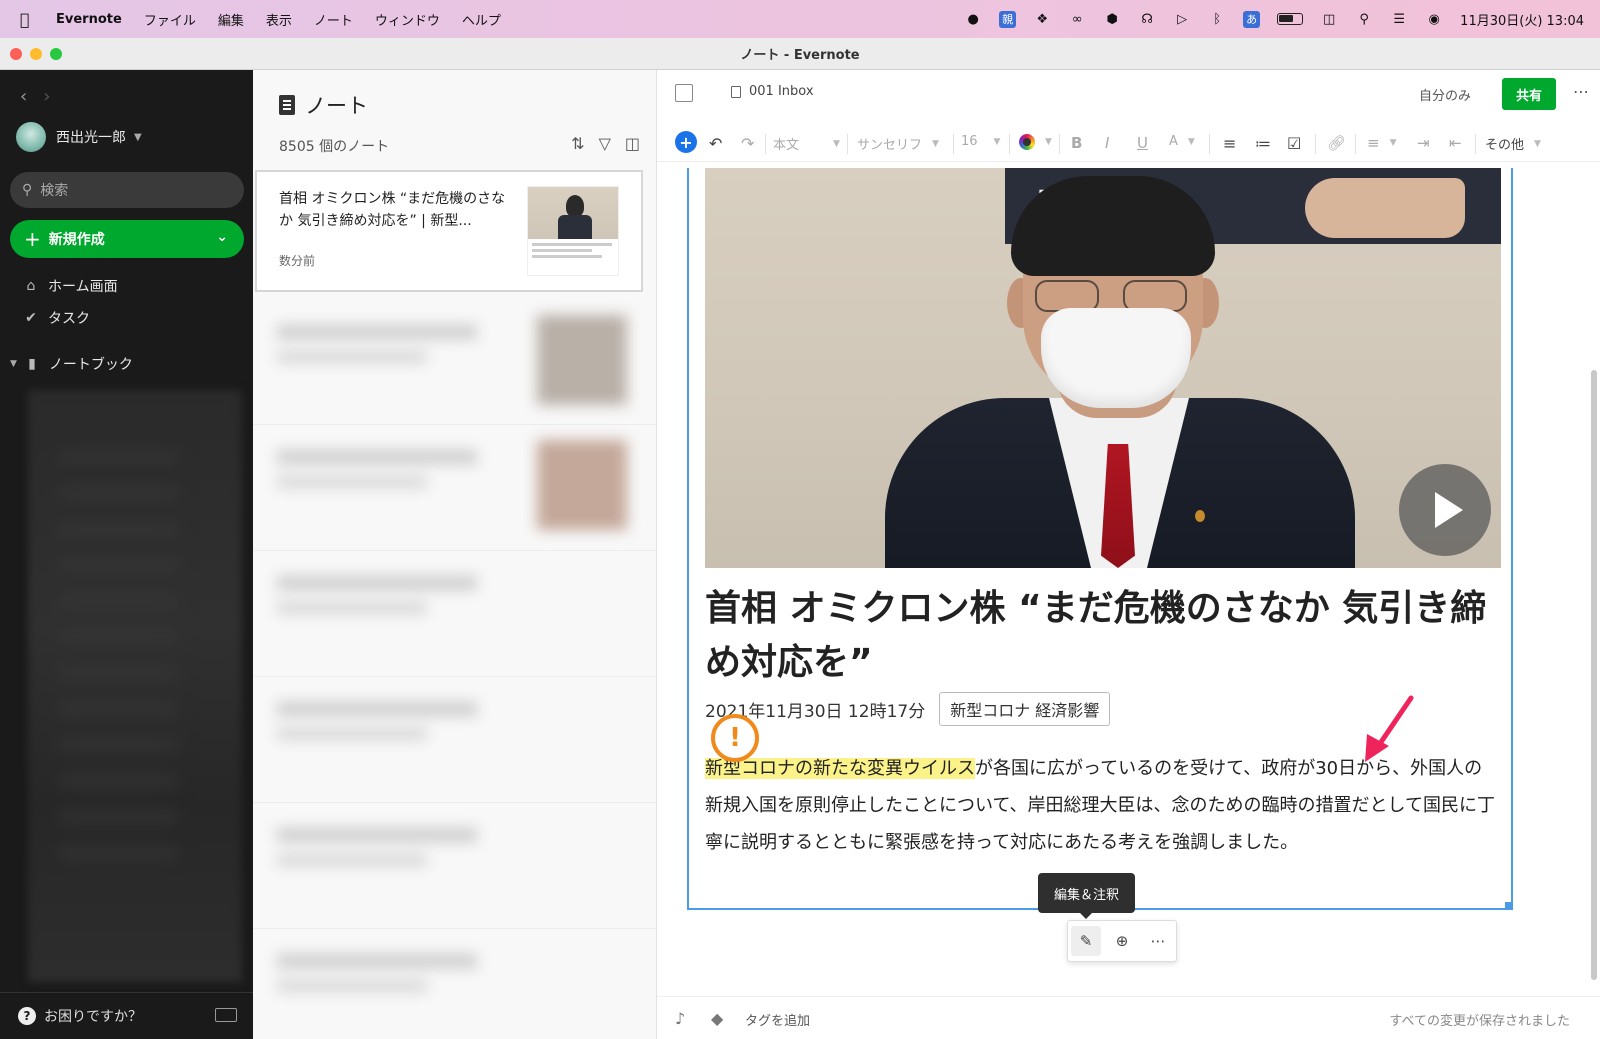  What do you see at coordinates (1217, 19) in the screenshot?
I see `bluetooth-icon: ᛒ` at bounding box center [1217, 19].